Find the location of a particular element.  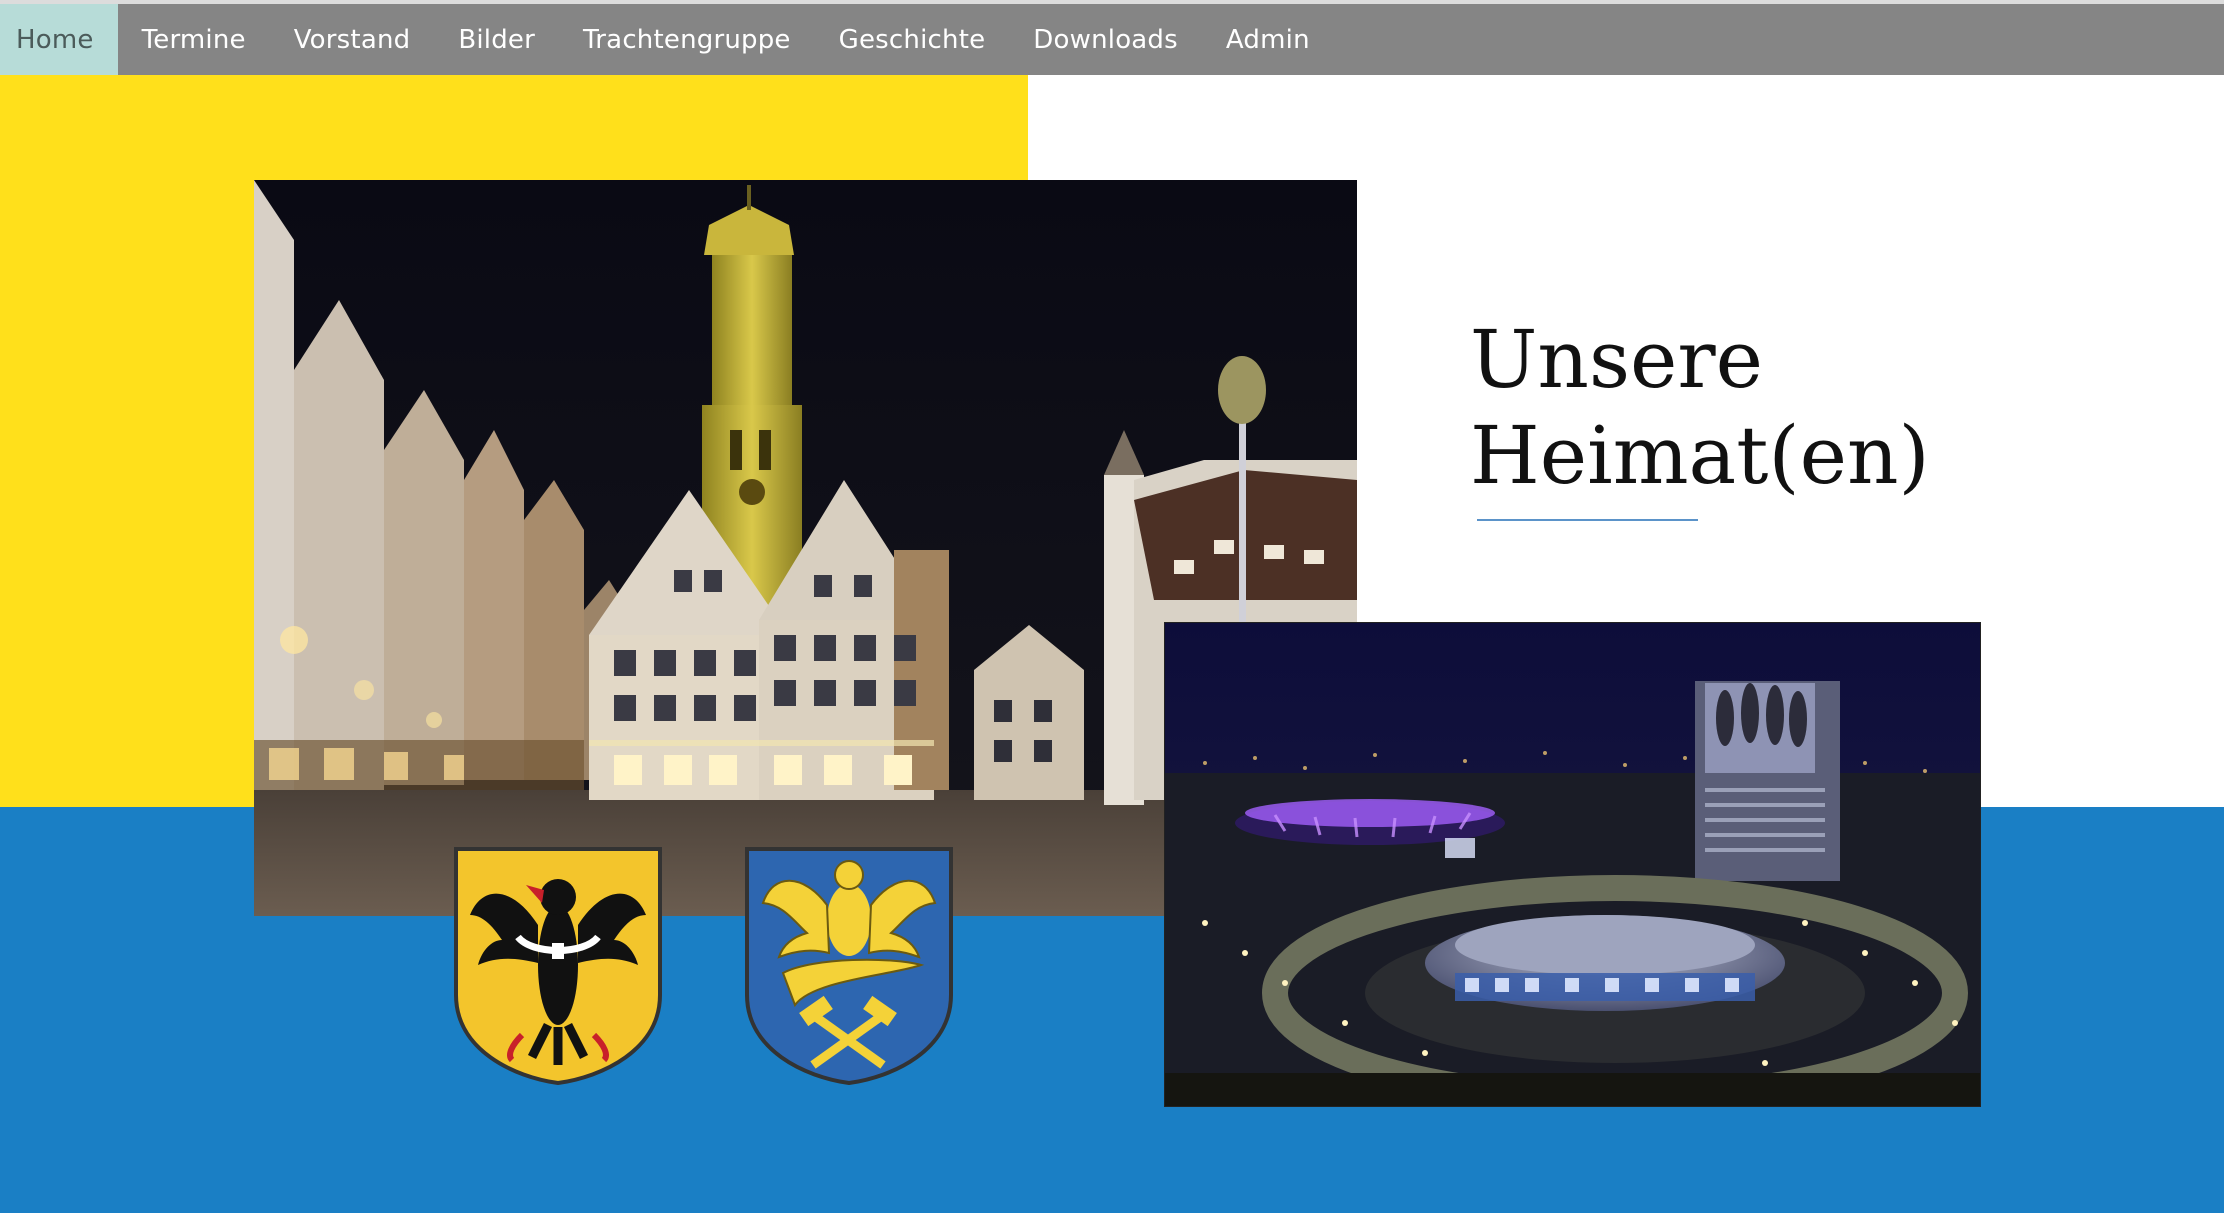

nav-item-admin: Admin is located at coordinates (1268, 39).